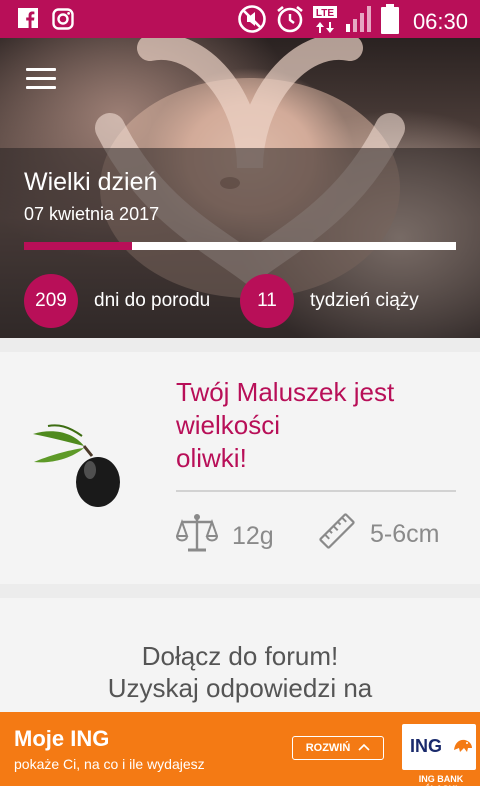  What do you see at coordinates (463, 747) in the screenshot?
I see `lion-icon` at bounding box center [463, 747].